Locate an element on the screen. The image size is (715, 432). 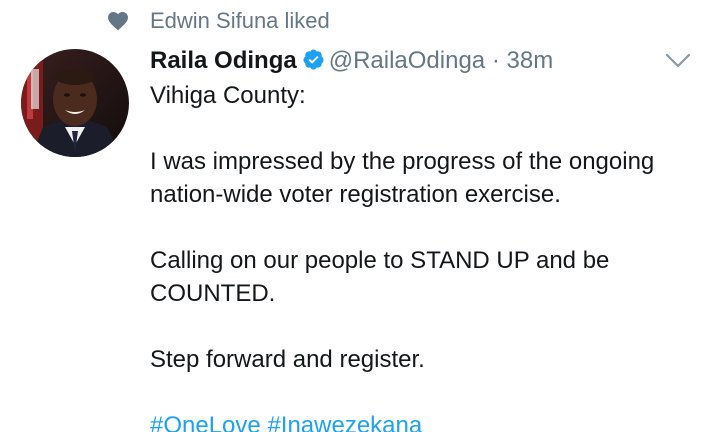
verified-icon is located at coordinates (313, 59).